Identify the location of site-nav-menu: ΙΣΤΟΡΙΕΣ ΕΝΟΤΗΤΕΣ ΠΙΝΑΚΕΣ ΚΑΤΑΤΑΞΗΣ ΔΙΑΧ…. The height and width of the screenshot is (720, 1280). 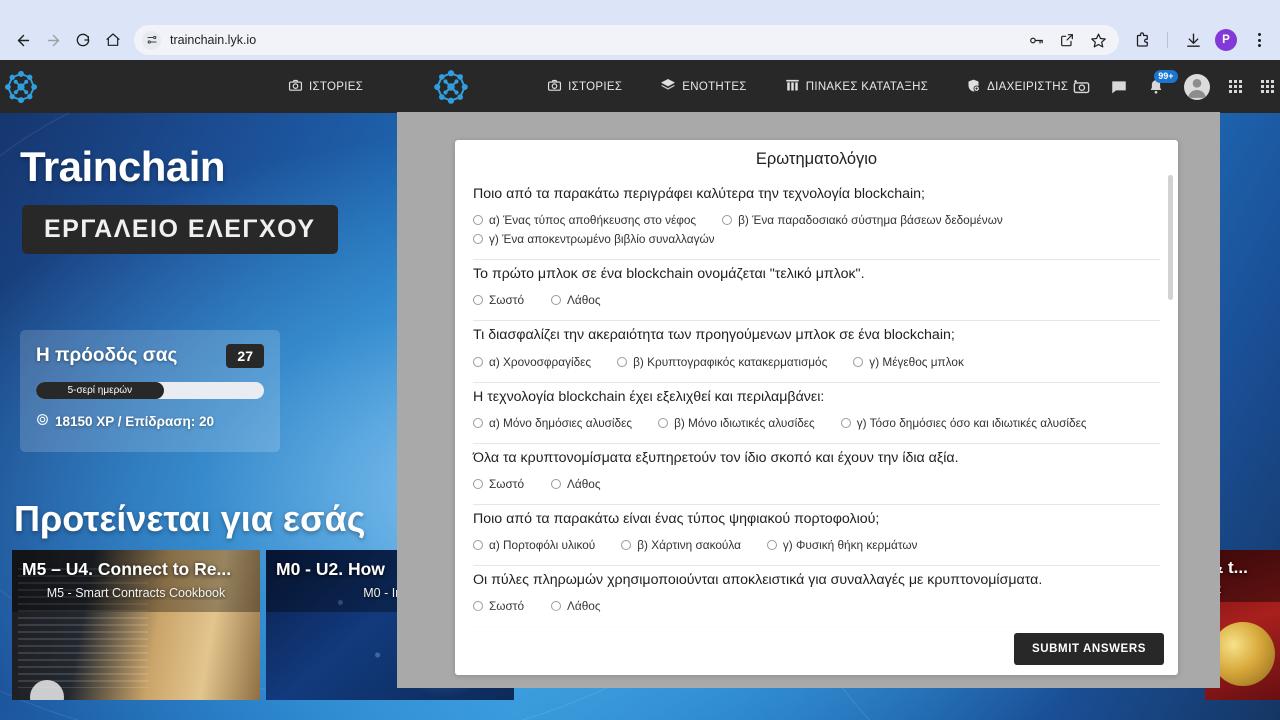
(807, 86).